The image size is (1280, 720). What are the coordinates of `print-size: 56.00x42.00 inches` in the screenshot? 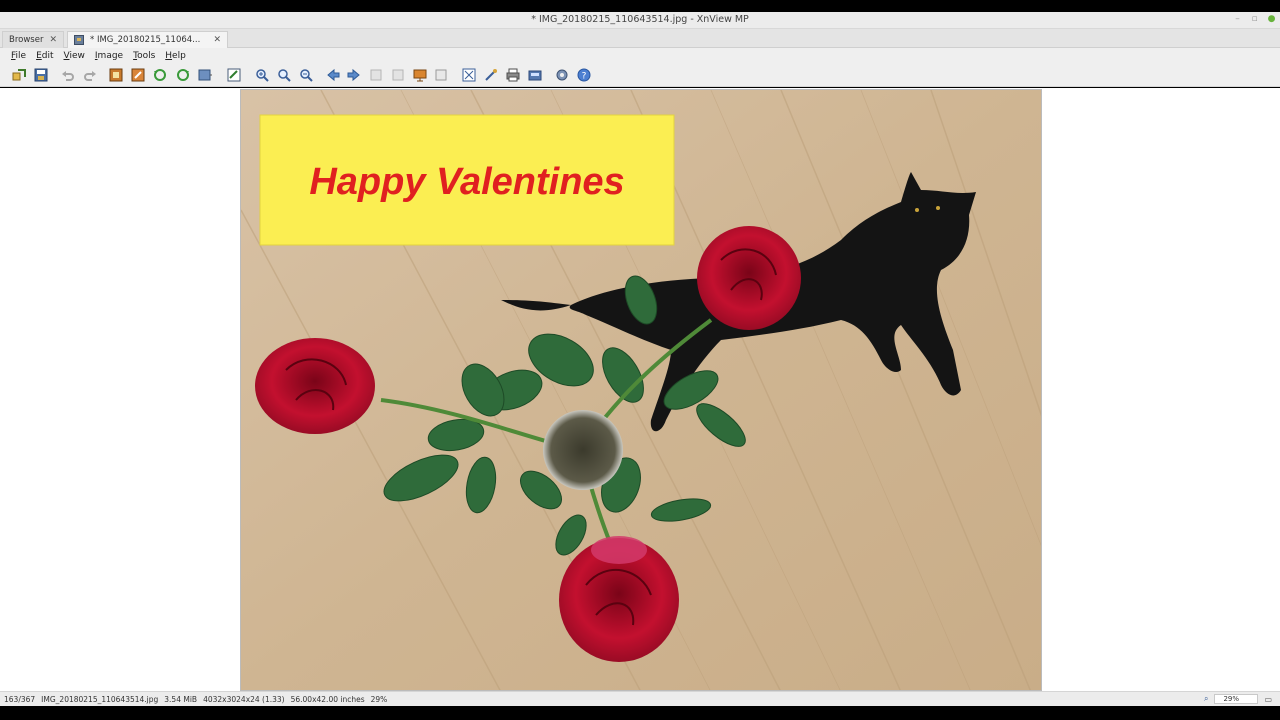 It's located at (327, 699).